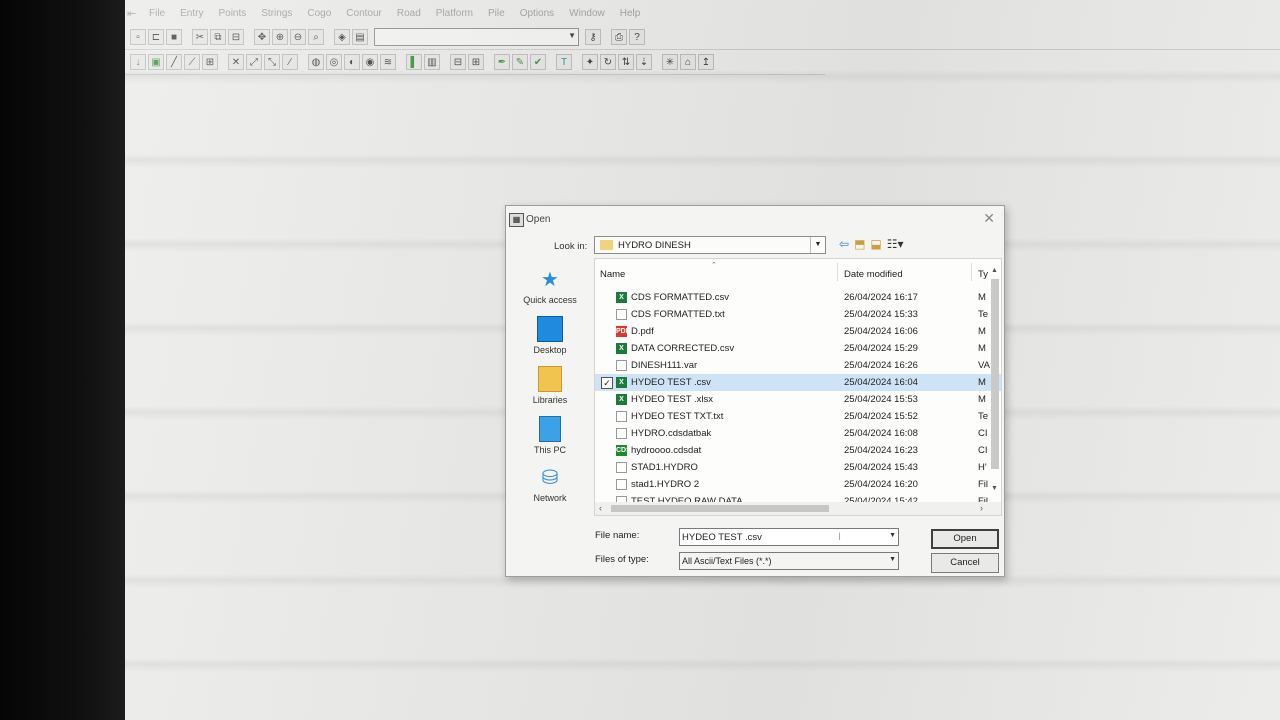 This screenshot has height=720, width=1280. I want to click on text-icon: T, so click(564, 62).